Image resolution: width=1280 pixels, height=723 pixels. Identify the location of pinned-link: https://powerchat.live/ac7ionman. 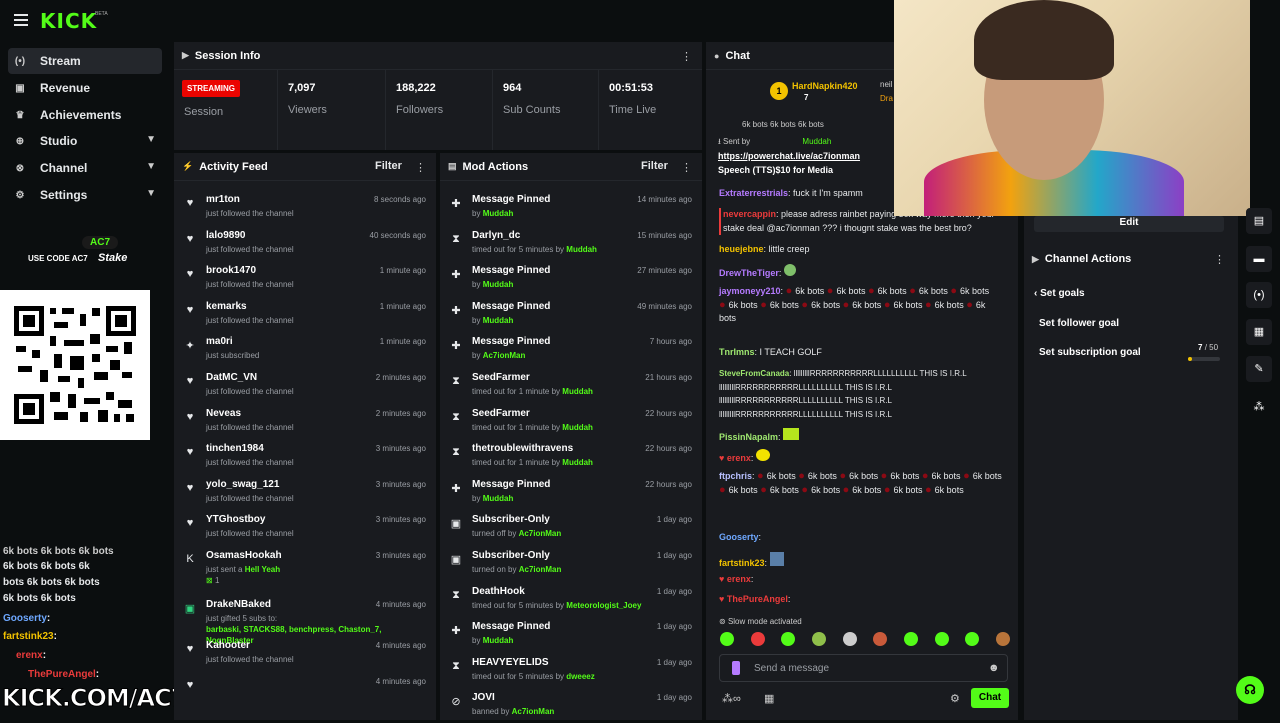
(789, 156).